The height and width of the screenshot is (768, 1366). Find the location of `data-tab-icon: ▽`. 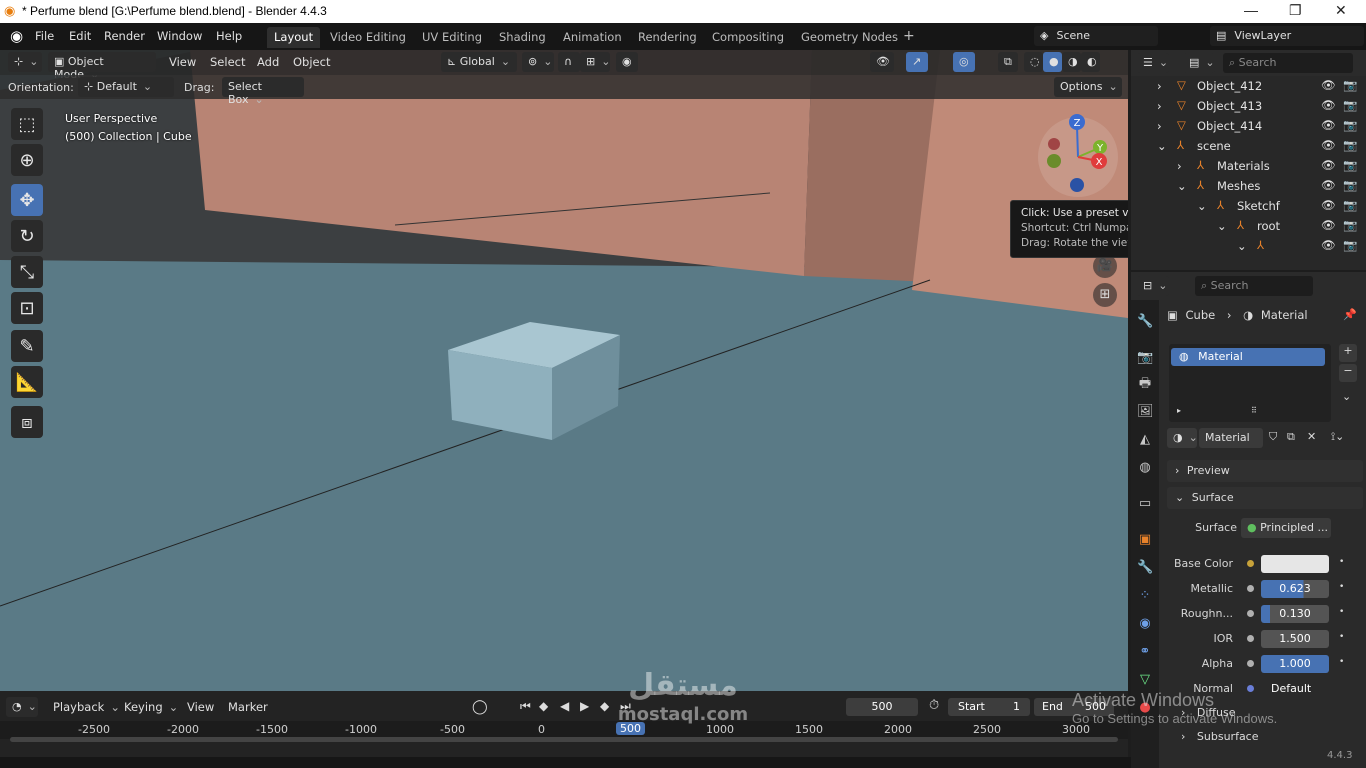

data-tab-icon: ▽ is located at coordinates (1145, 680).